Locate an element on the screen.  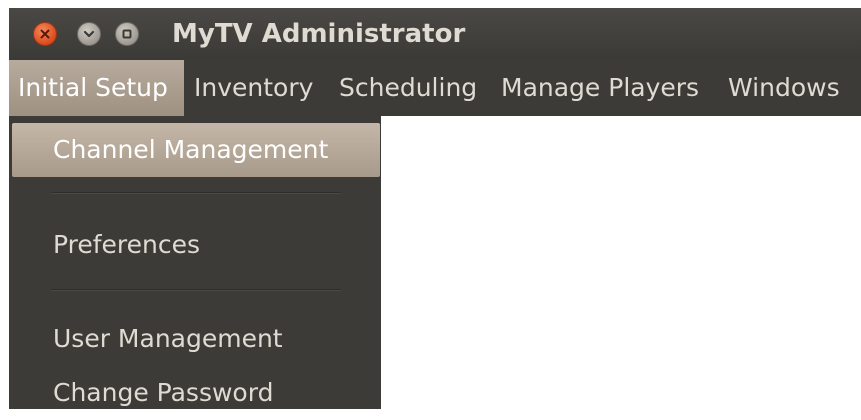
menu-item-channel-management: Channel Management is located at coordinates (196, 150).